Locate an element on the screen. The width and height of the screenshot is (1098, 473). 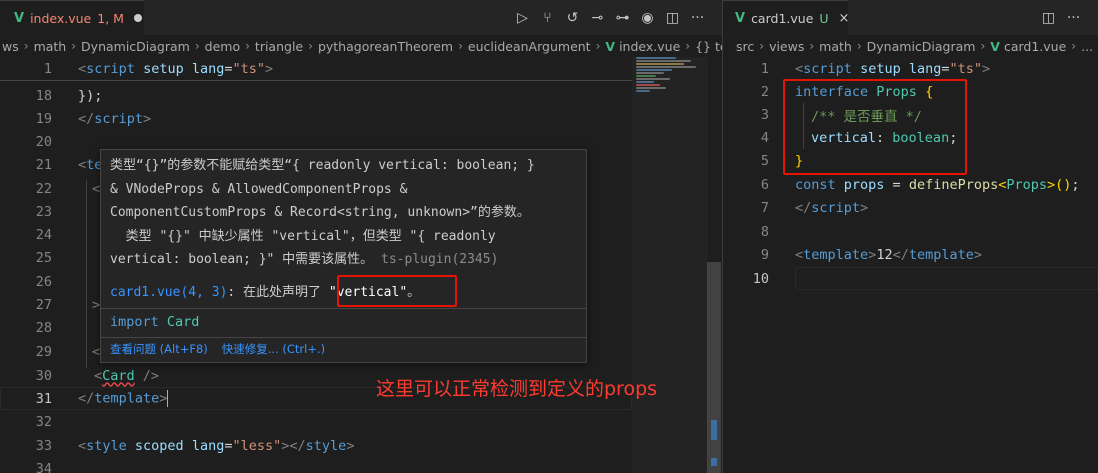
unsaved-dot-icon is located at coordinates (137, 18).